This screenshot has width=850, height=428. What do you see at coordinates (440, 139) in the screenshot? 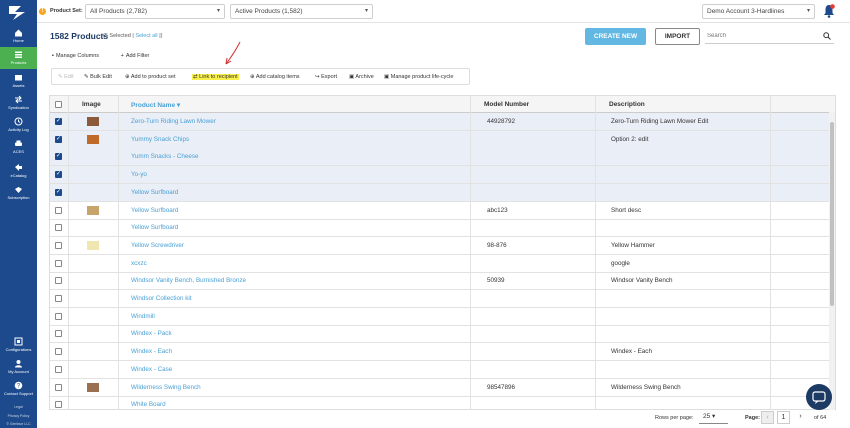
I see `table-row: Yummy Snack Chips Option 2: edit` at bounding box center [440, 139].